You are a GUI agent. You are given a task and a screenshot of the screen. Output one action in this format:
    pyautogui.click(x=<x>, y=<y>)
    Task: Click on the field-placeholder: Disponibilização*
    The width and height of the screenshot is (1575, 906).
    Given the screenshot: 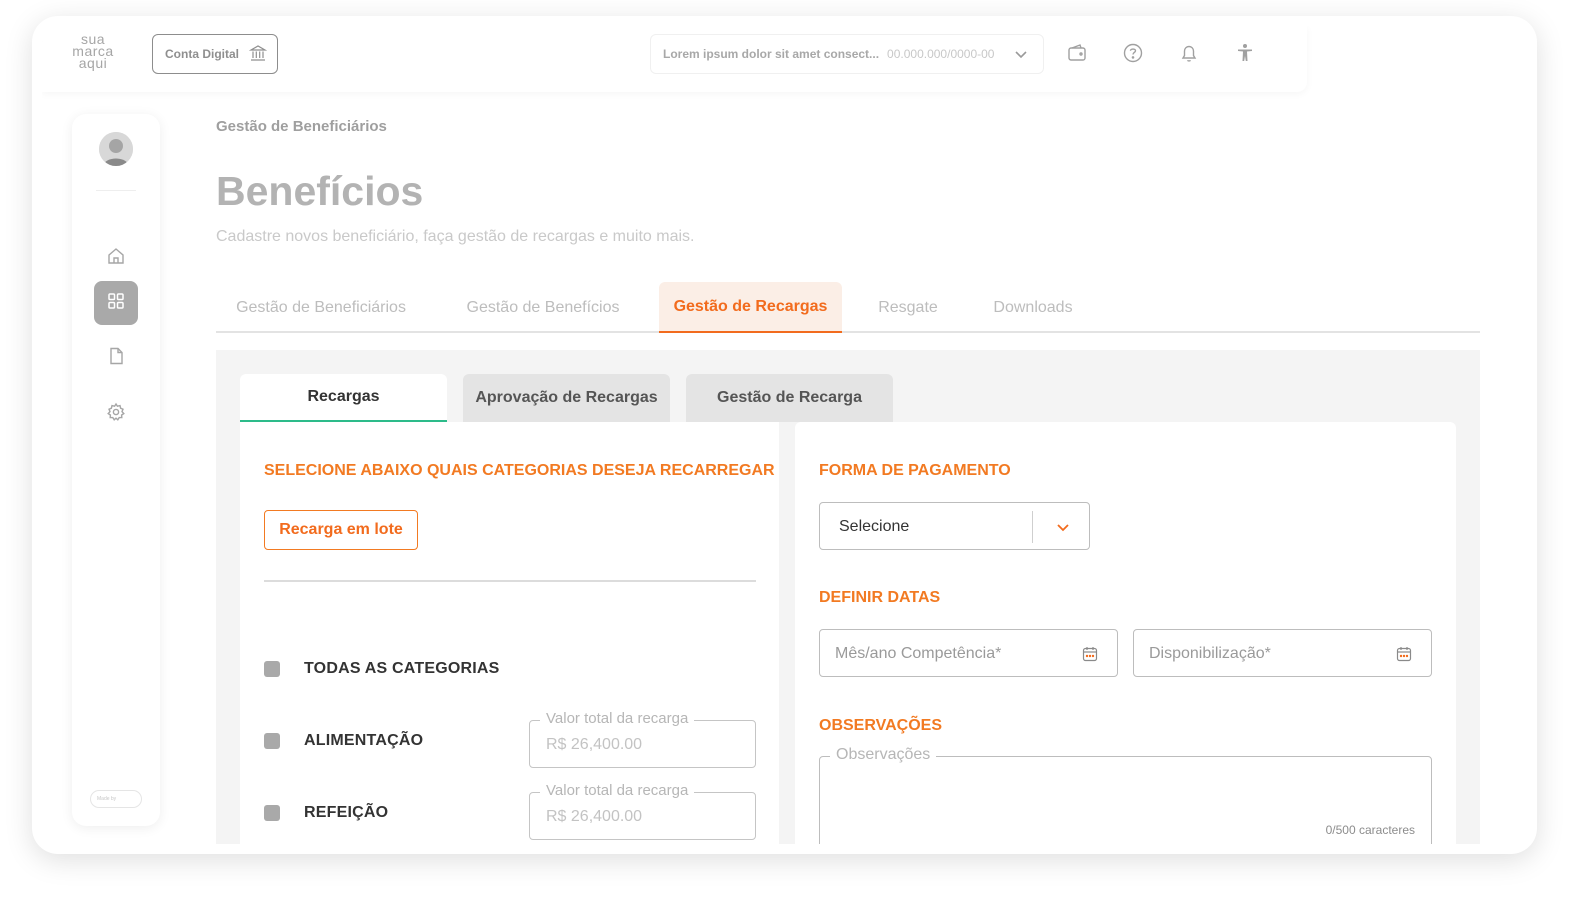 What is the action you would take?
    pyautogui.click(x=1210, y=653)
    